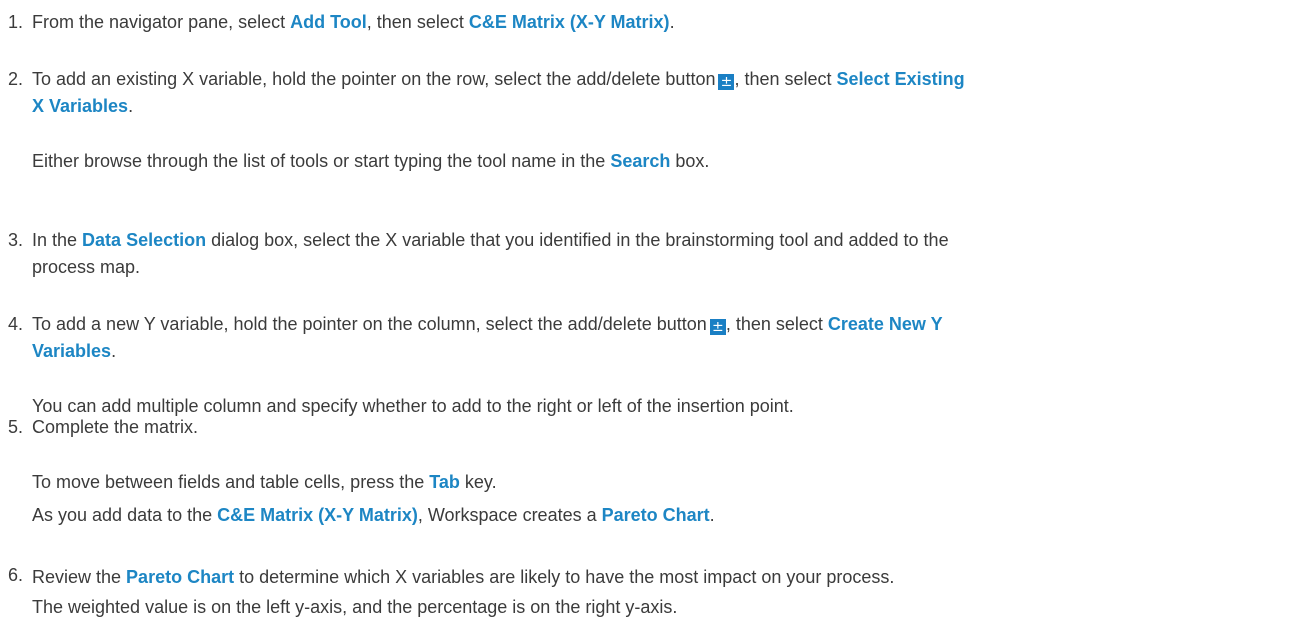 This screenshot has width=1309, height=622. What do you see at coordinates (16, 79) in the screenshot?
I see `step-number: 2.` at bounding box center [16, 79].